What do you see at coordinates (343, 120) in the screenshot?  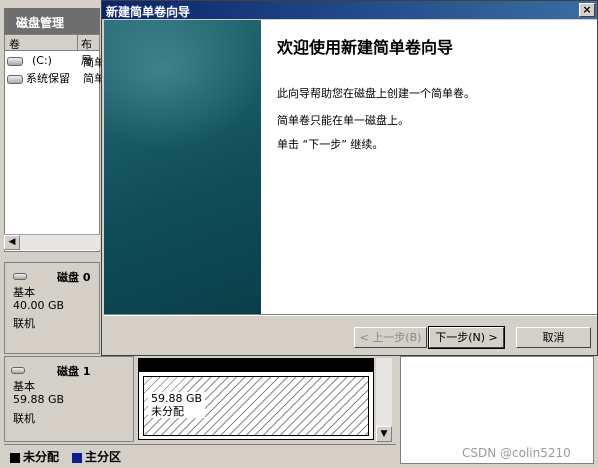 I see `wizard-paragraph: 简单卷只能在单一磁盘上。` at bounding box center [343, 120].